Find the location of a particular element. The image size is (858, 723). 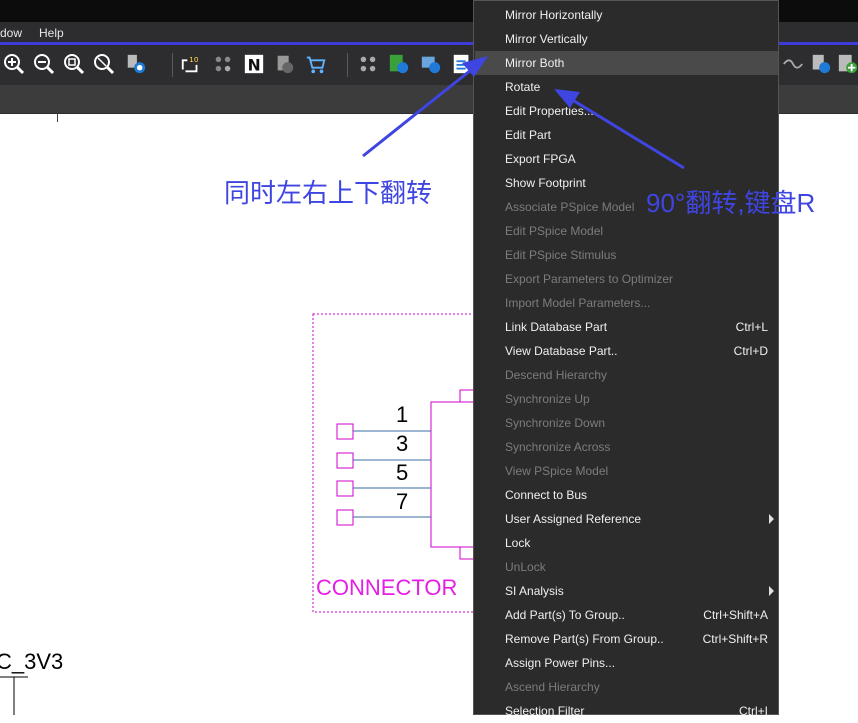

menu-item-selection-filter: Selection Filter Ctrl+I is located at coordinates (626, 711).